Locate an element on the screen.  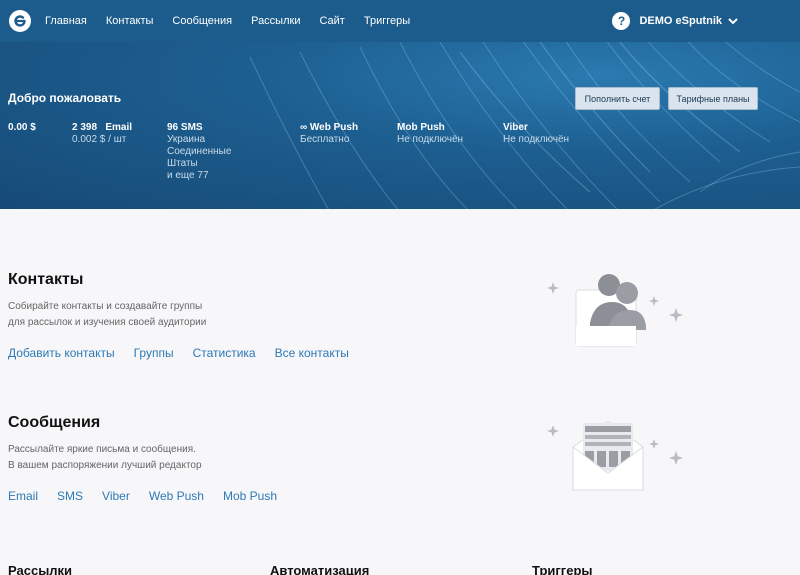
nav-right: ? DEMO eSputnik is located at coordinates (675, 21).